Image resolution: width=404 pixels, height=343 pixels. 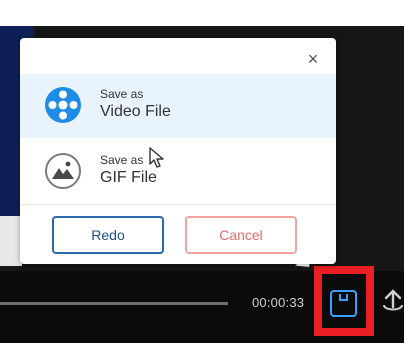 What do you see at coordinates (122, 94) in the screenshot?
I see `save-as-text: Save as` at bounding box center [122, 94].